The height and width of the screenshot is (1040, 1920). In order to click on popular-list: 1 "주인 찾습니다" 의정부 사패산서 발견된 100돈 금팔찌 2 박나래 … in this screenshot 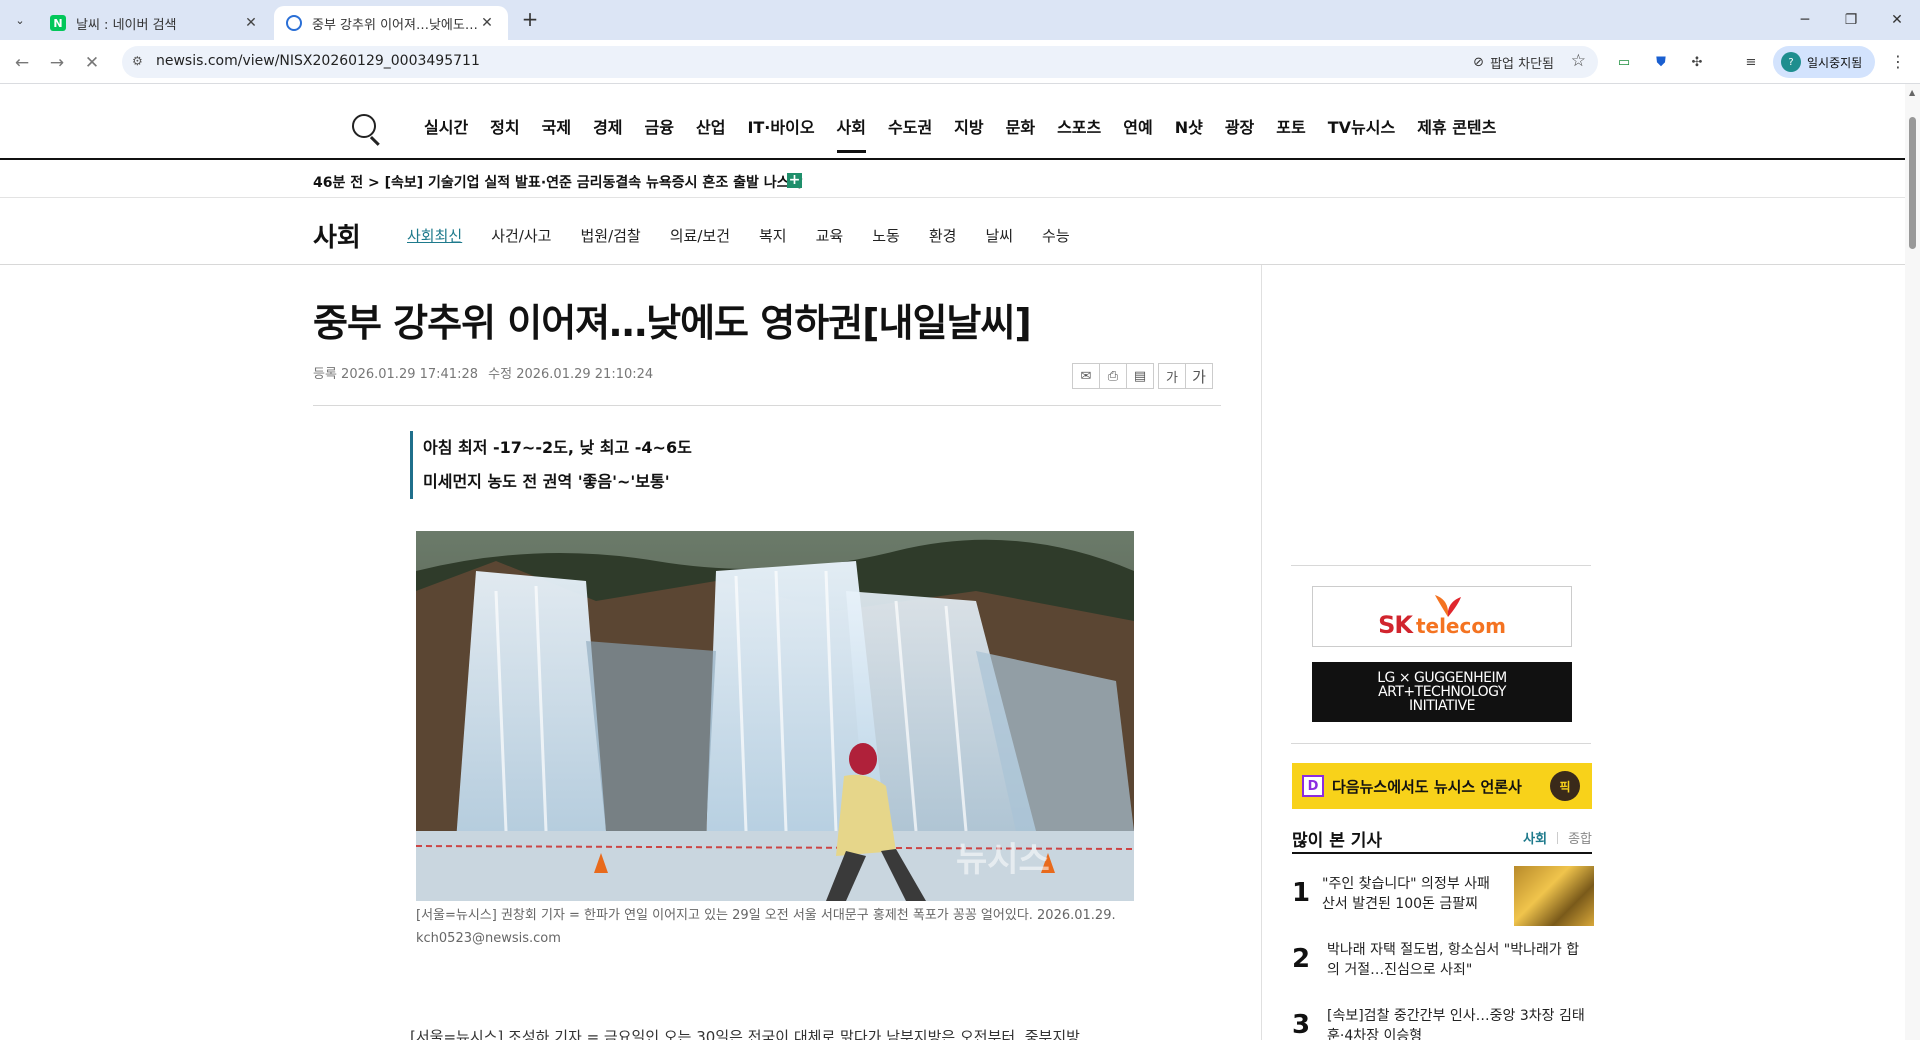, I will do `click(1443, 953)`.